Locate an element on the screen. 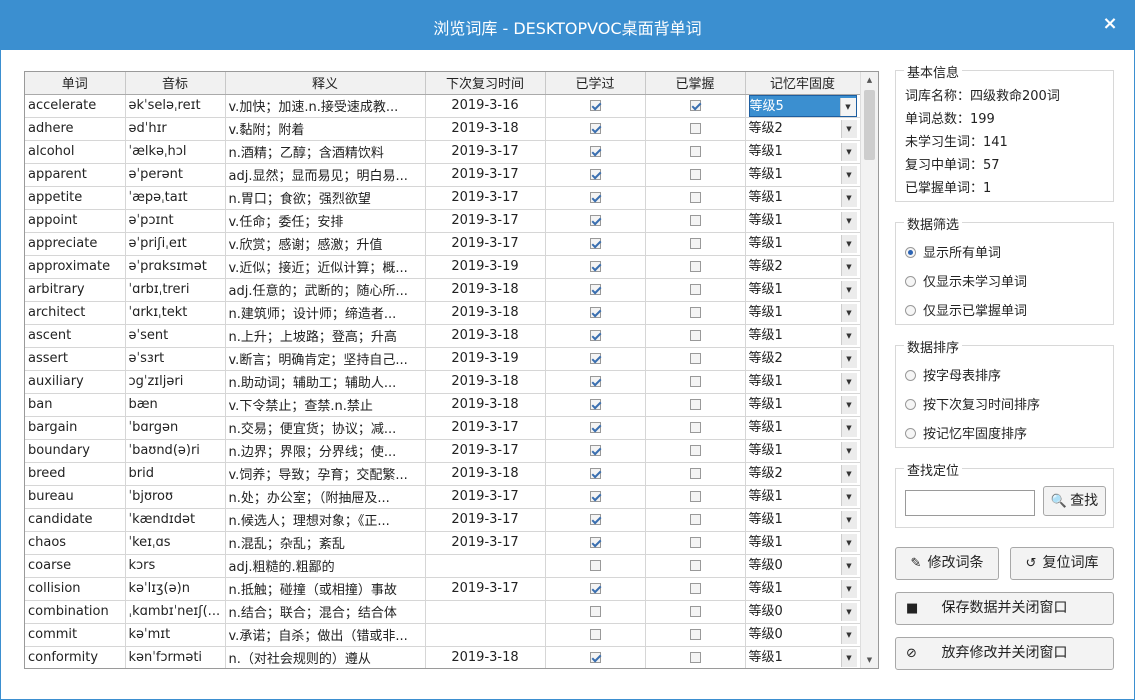 This screenshot has height=700, width=1135. cell-word: candidate is located at coordinates (75, 520).